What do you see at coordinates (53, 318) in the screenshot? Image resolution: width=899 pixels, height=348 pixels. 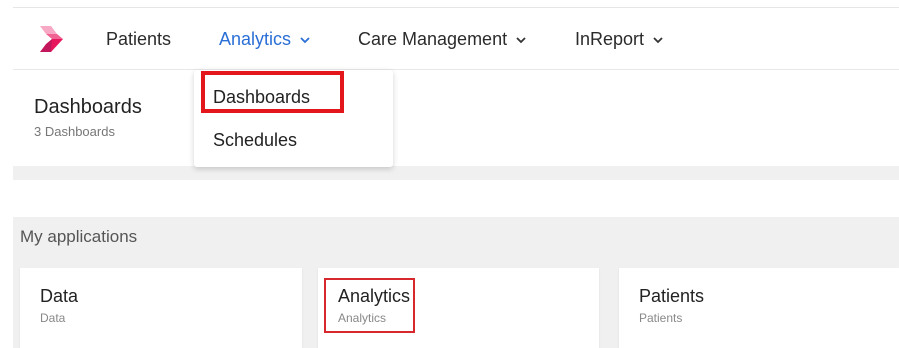 I see `app-card-subtitle: Data` at bounding box center [53, 318].